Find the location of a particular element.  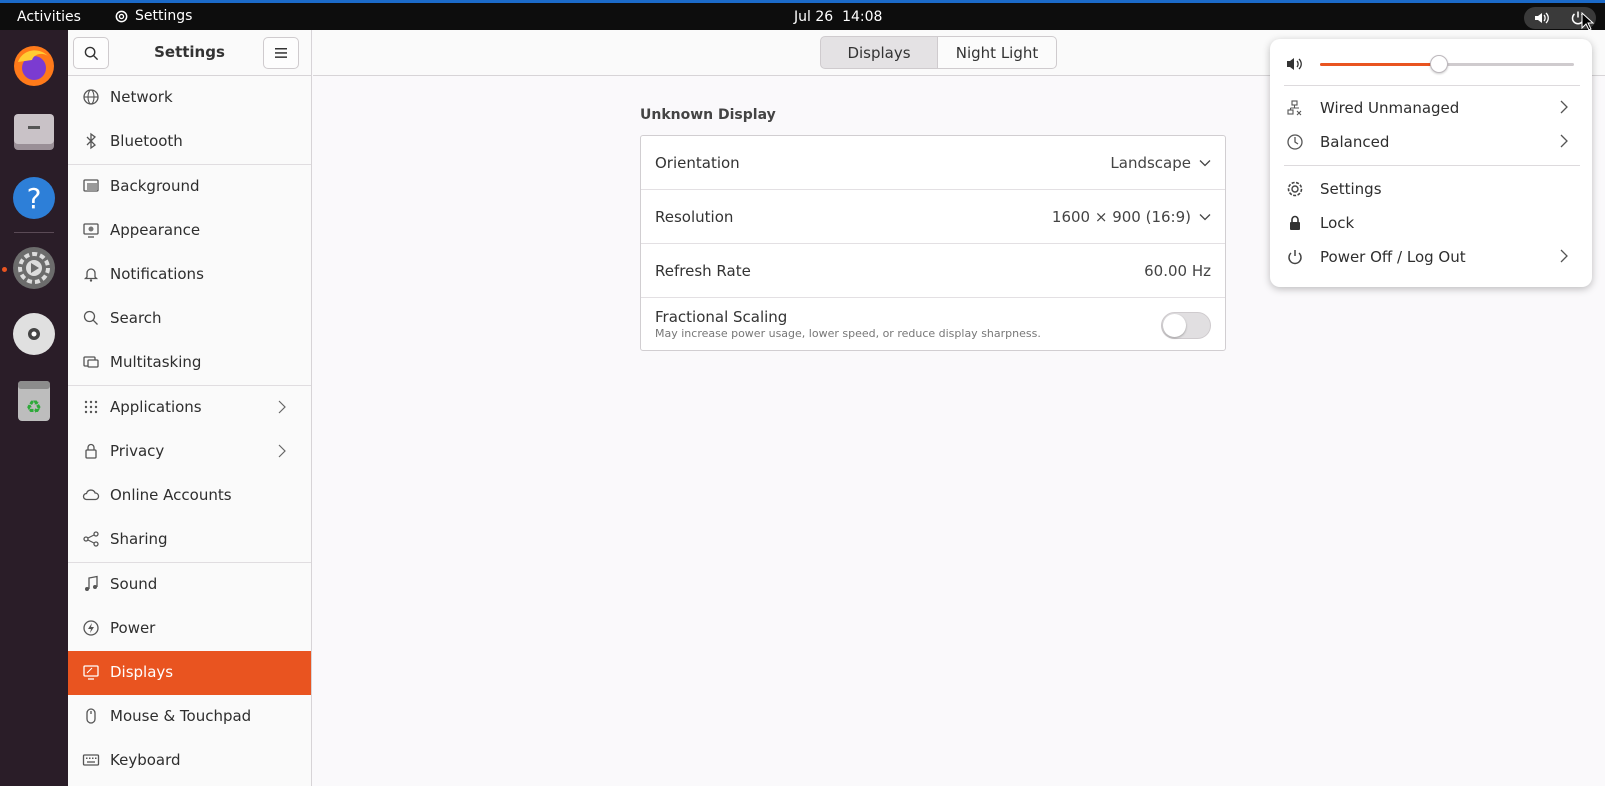

dock-files is located at coordinates (34, 132).